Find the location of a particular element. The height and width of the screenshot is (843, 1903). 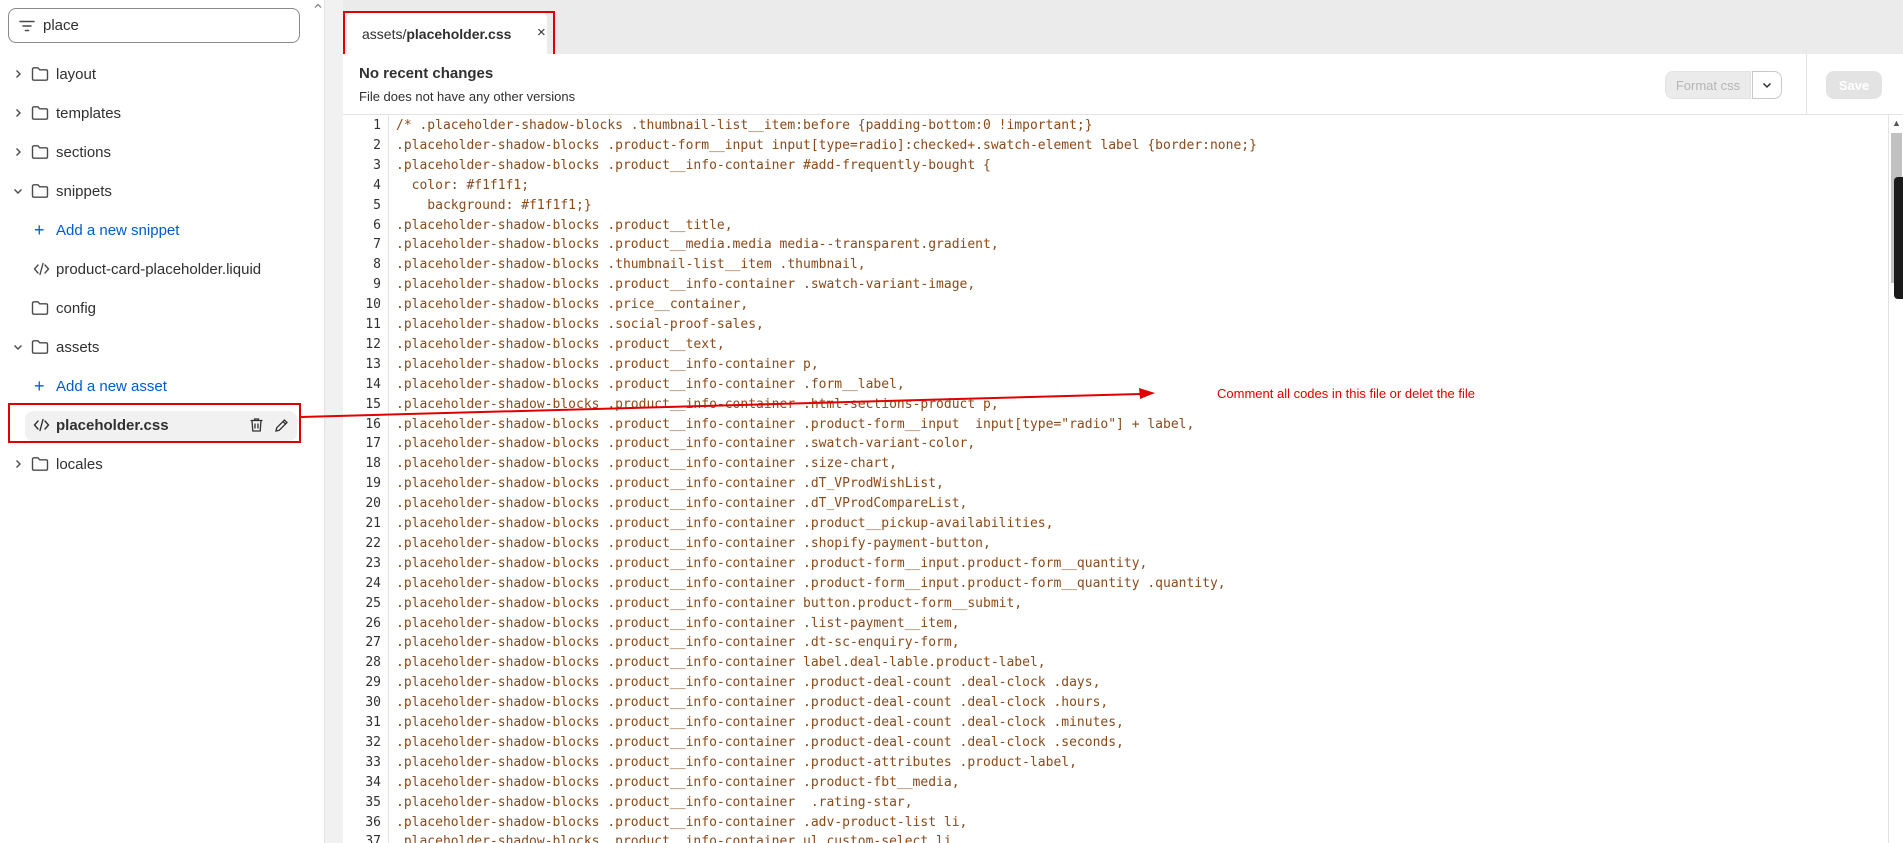

add-asset-link: + Add a new asset is located at coordinates (162, 386).